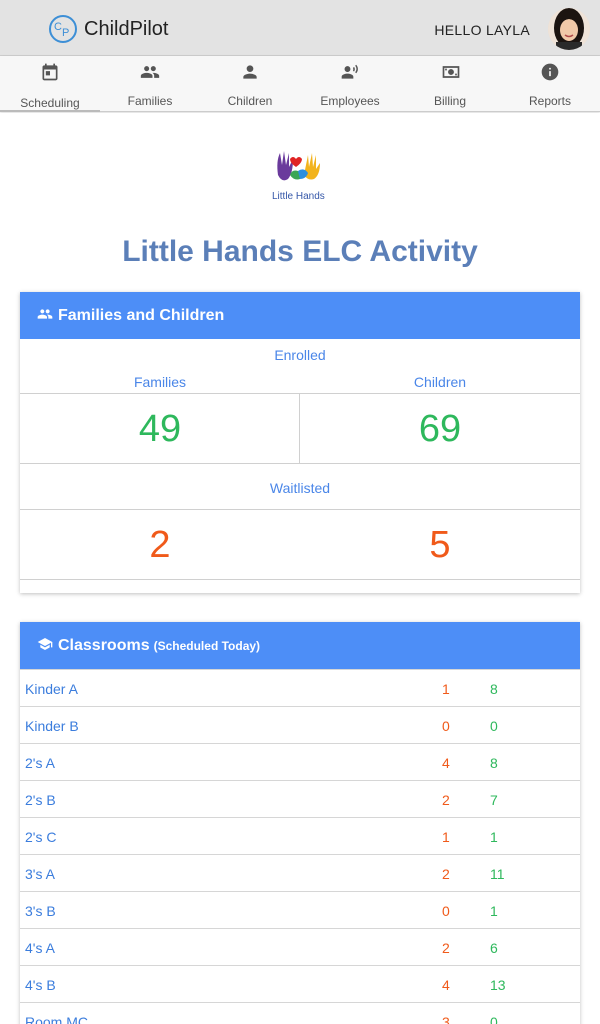 The width and height of the screenshot is (600, 1024). I want to click on classroom-count-orange: 3, so click(446, 1019).